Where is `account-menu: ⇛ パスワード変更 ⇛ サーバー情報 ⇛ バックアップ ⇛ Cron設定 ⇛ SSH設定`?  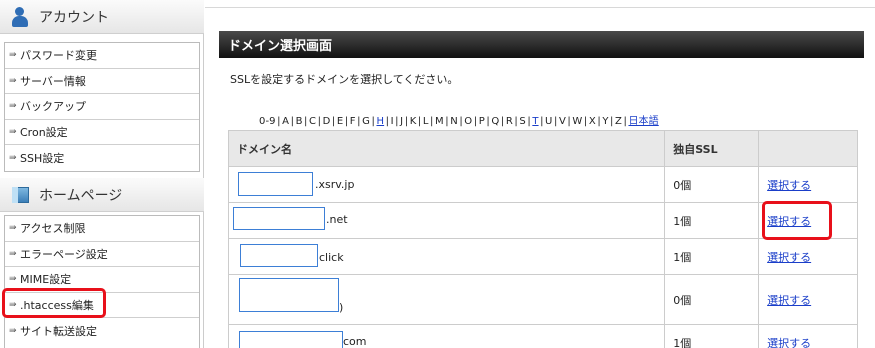 account-menu: ⇛ パスワード変更 ⇛ サーバー情報 ⇛ バックアップ ⇛ Cron設定 ⇛ SSH設定 is located at coordinates (102, 107).